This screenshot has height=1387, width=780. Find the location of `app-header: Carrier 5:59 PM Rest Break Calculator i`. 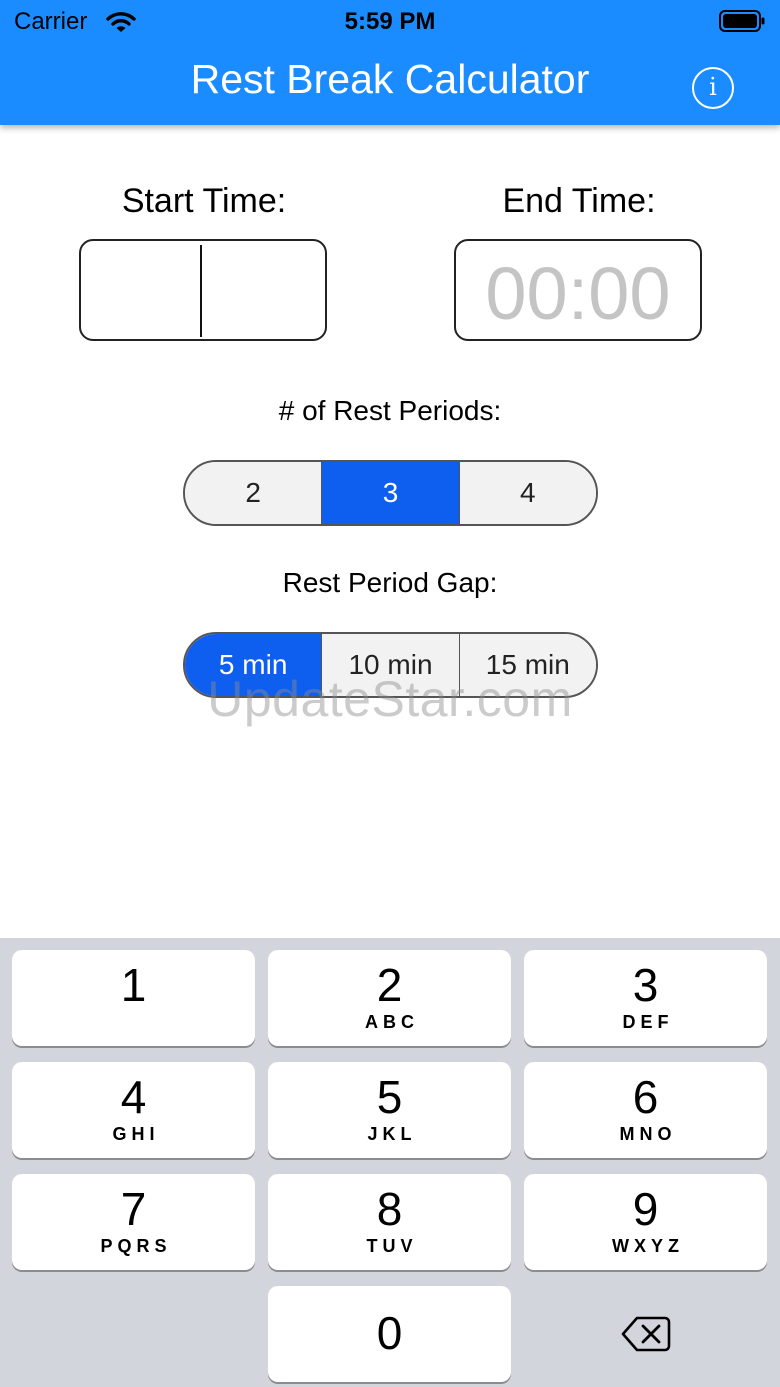

app-header: Carrier 5:59 PM Rest Break Calculator i is located at coordinates (390, 62).